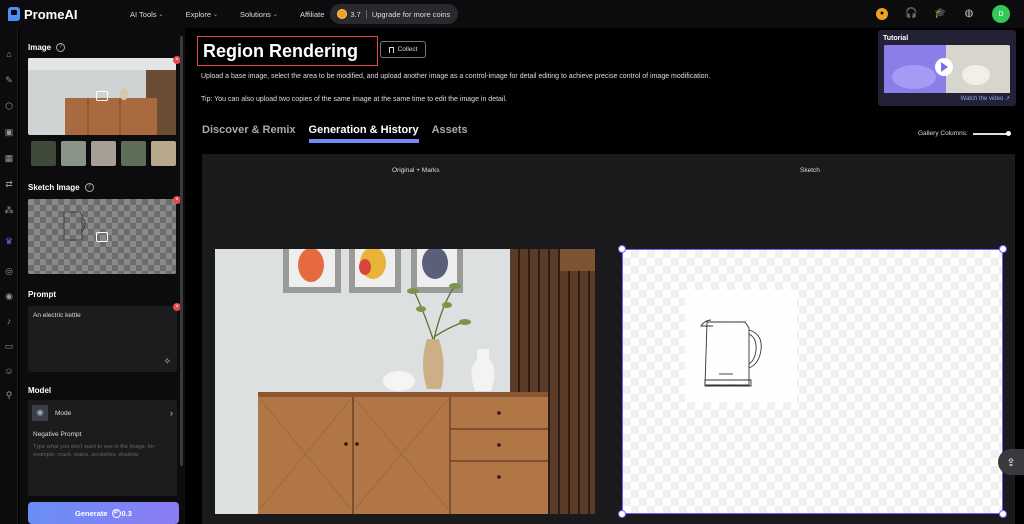 This screenshot has height=524, width=1024. I want to click on magic-wand-icon: ✧, so click(167, 361).